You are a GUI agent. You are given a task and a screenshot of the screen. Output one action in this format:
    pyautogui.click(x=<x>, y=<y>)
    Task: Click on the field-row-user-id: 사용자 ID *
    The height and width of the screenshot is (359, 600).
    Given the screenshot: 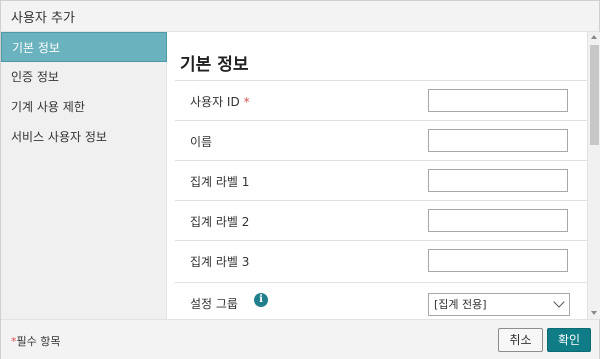 What is the action you would take?
    pyautogui.click(x=381, y=100)
    